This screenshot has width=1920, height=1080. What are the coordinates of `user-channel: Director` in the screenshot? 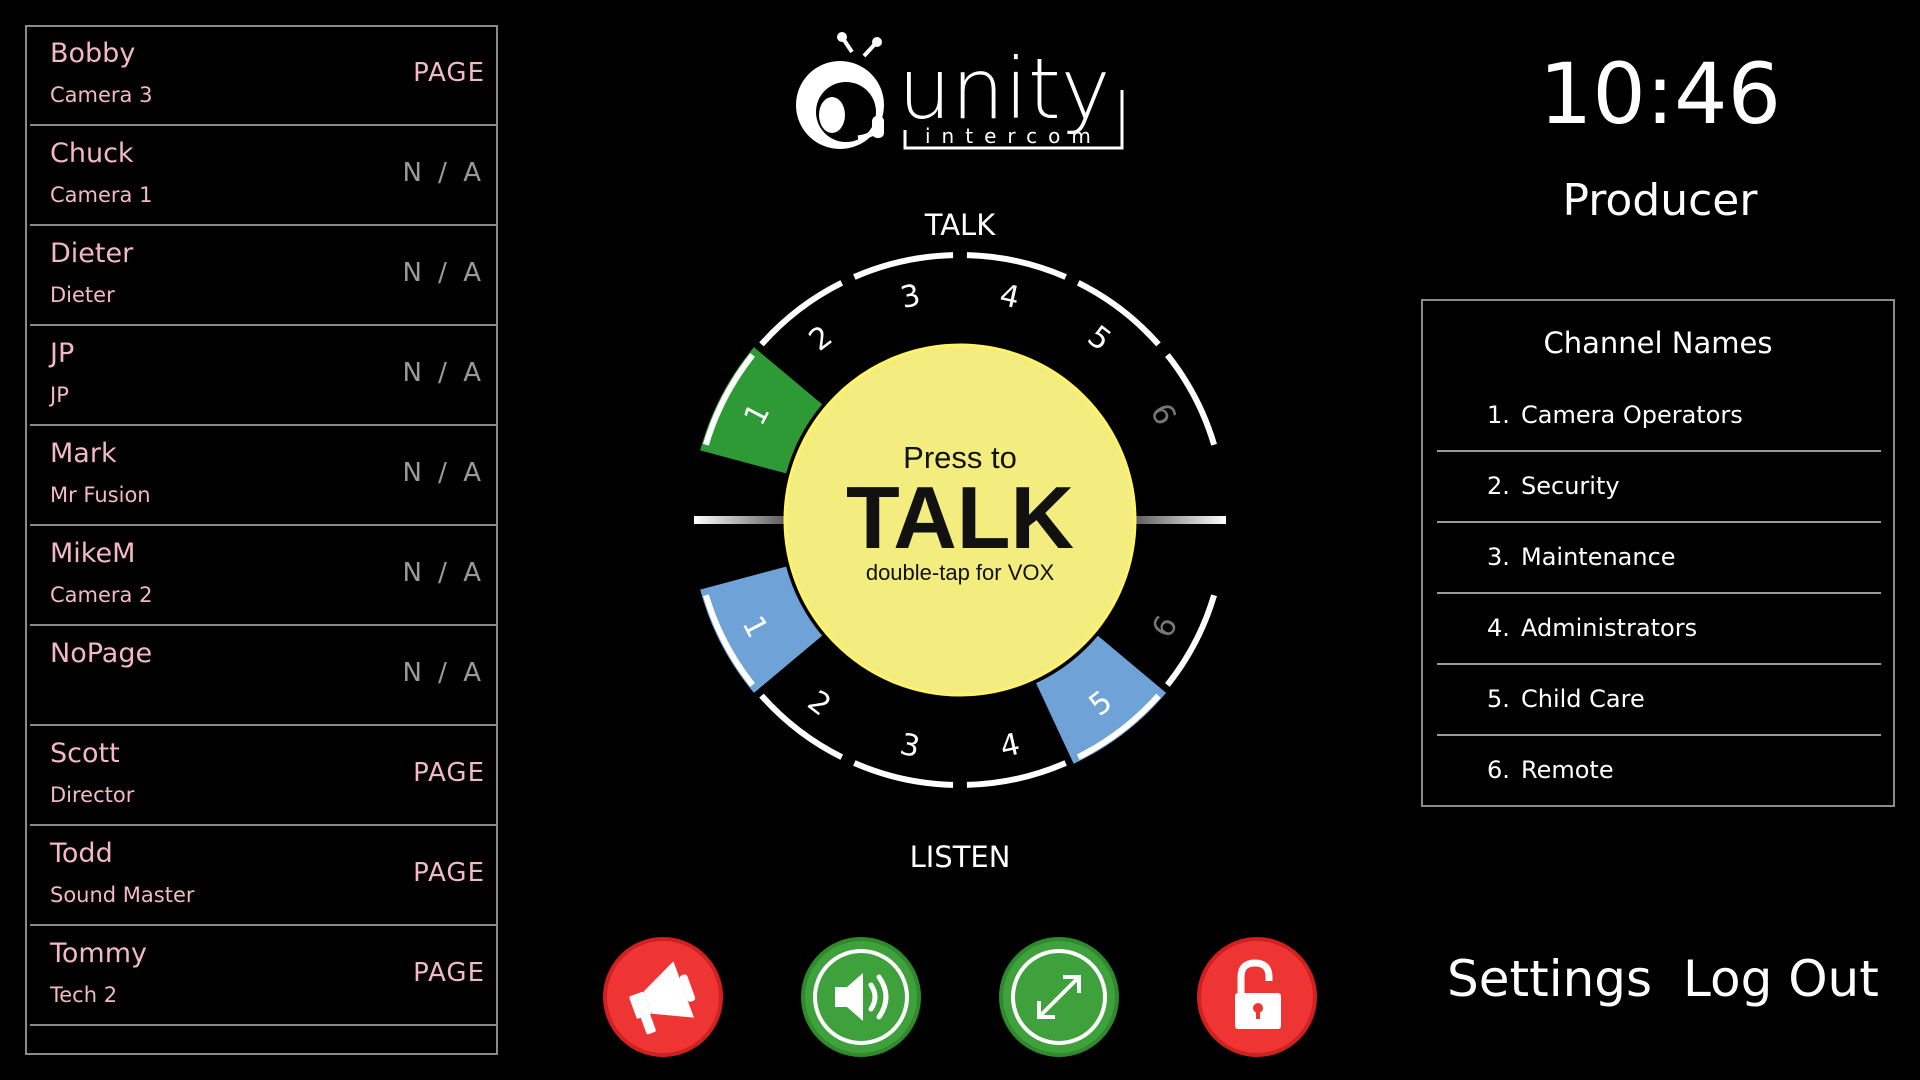 It's located at (92, 795).